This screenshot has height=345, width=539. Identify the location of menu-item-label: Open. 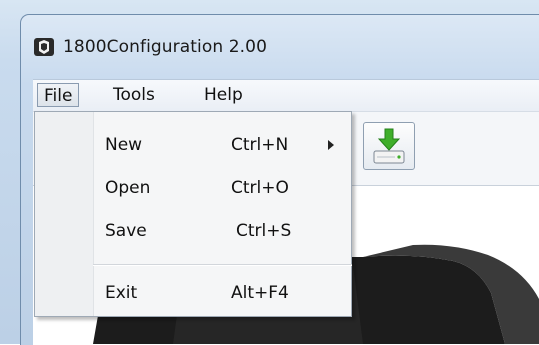
(128, 188).